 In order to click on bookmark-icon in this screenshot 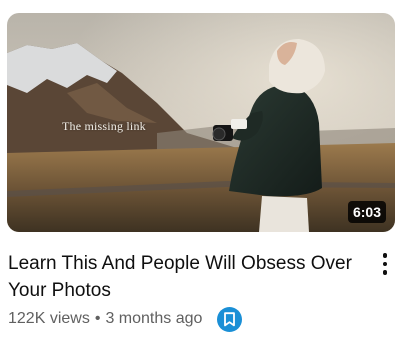, I will do `click(230, 318)`.